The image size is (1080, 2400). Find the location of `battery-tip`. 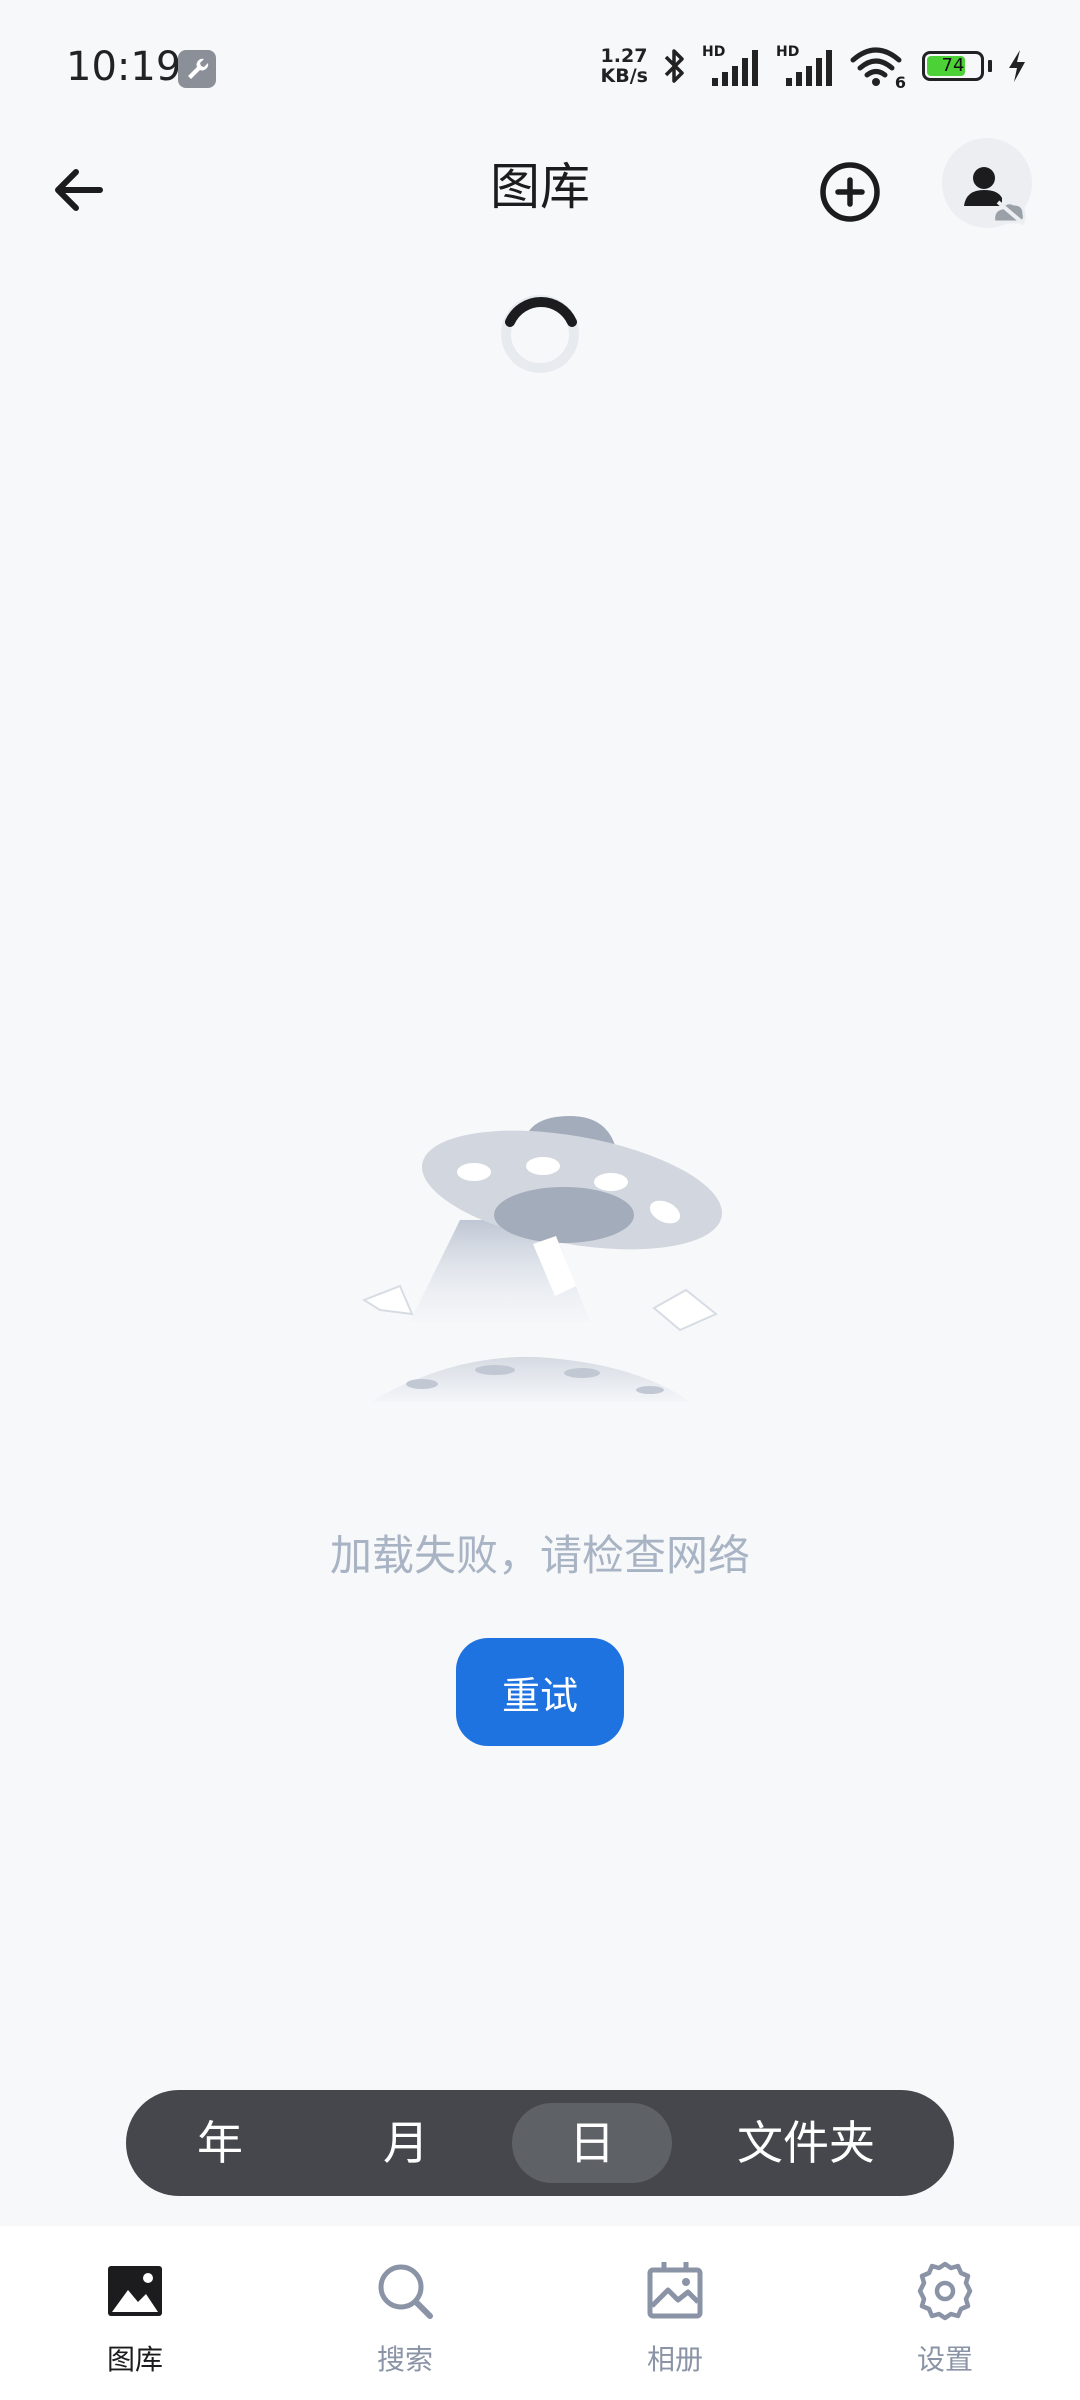

battery-tip is located at coordinates (990, 66).